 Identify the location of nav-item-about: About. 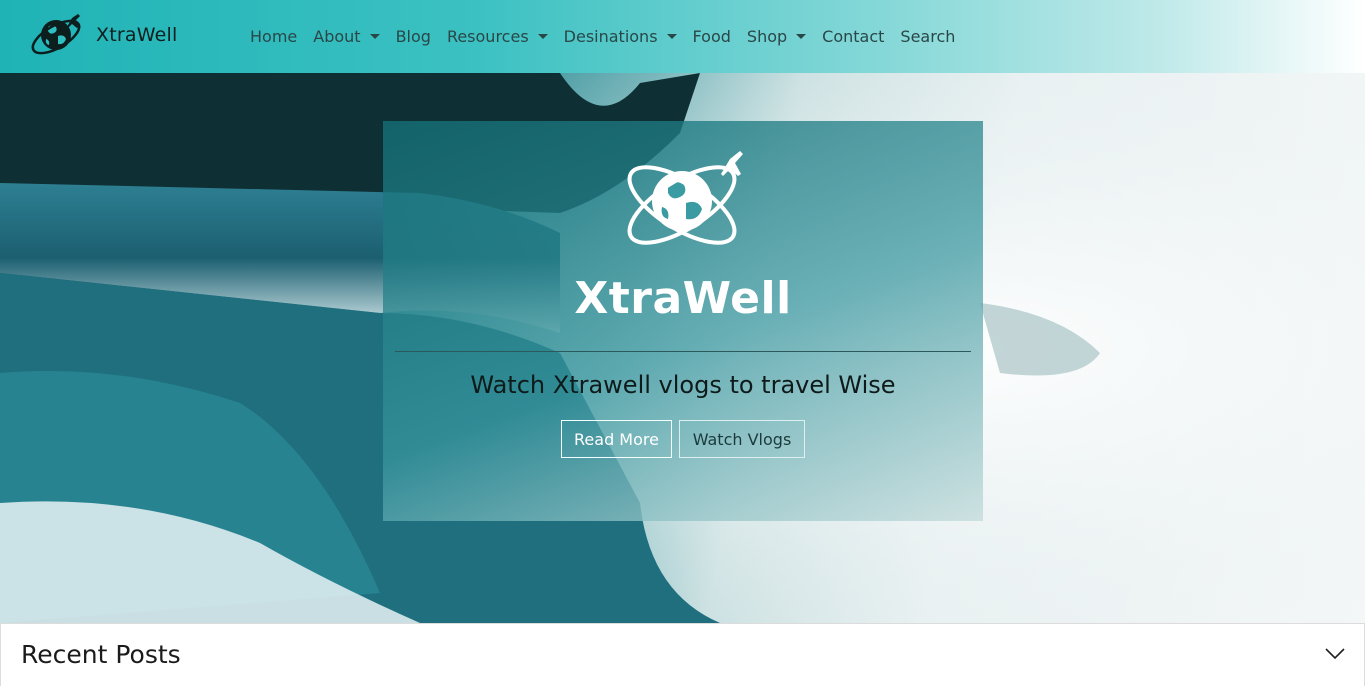
(346, 36).